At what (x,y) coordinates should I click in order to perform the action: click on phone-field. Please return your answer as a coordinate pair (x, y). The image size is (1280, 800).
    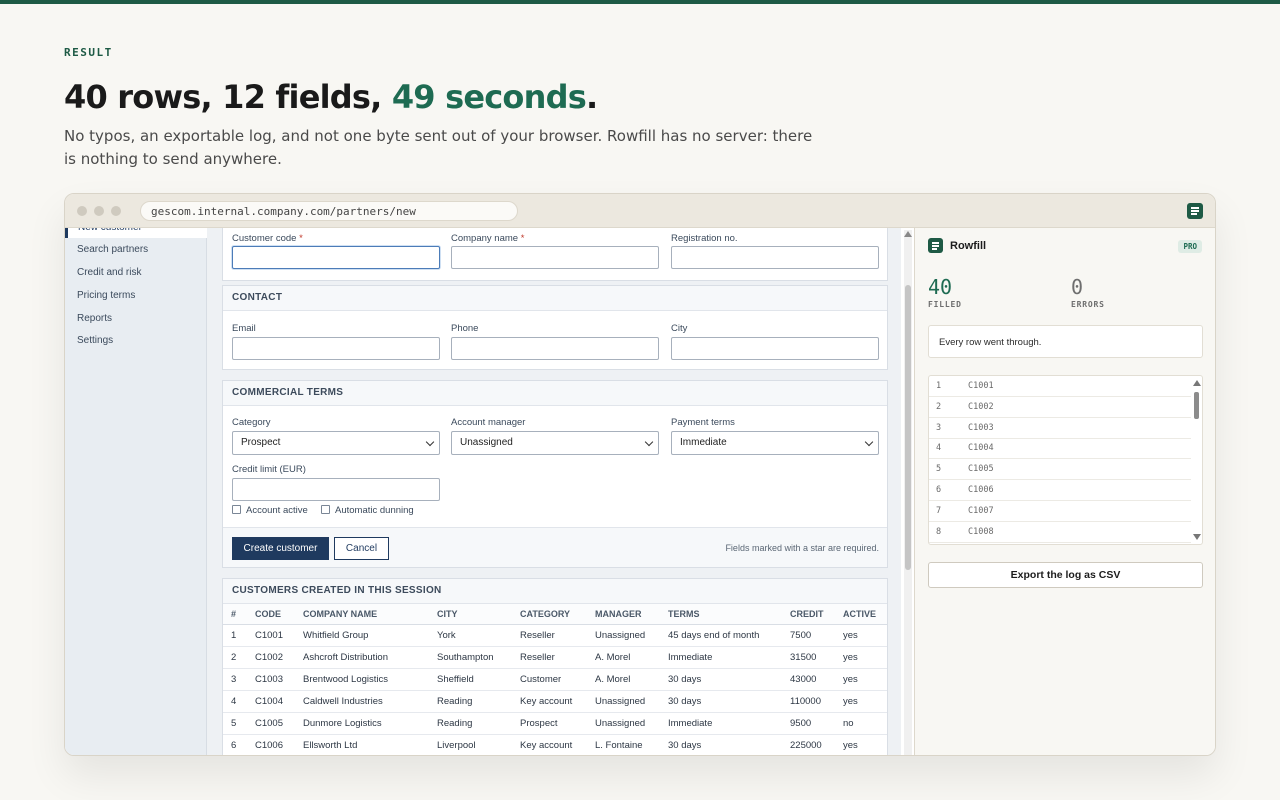
    Looking at the image, I should click on (555, 348).